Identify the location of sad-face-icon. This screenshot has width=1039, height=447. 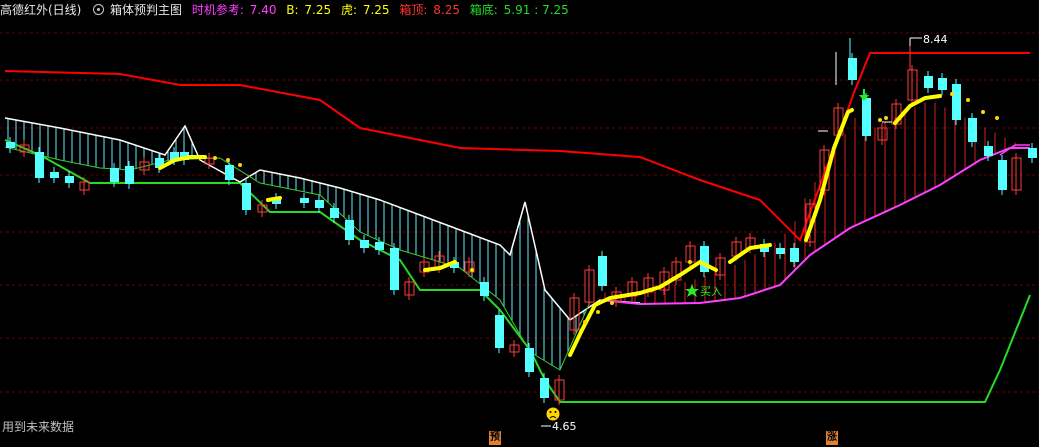
(553, 414).